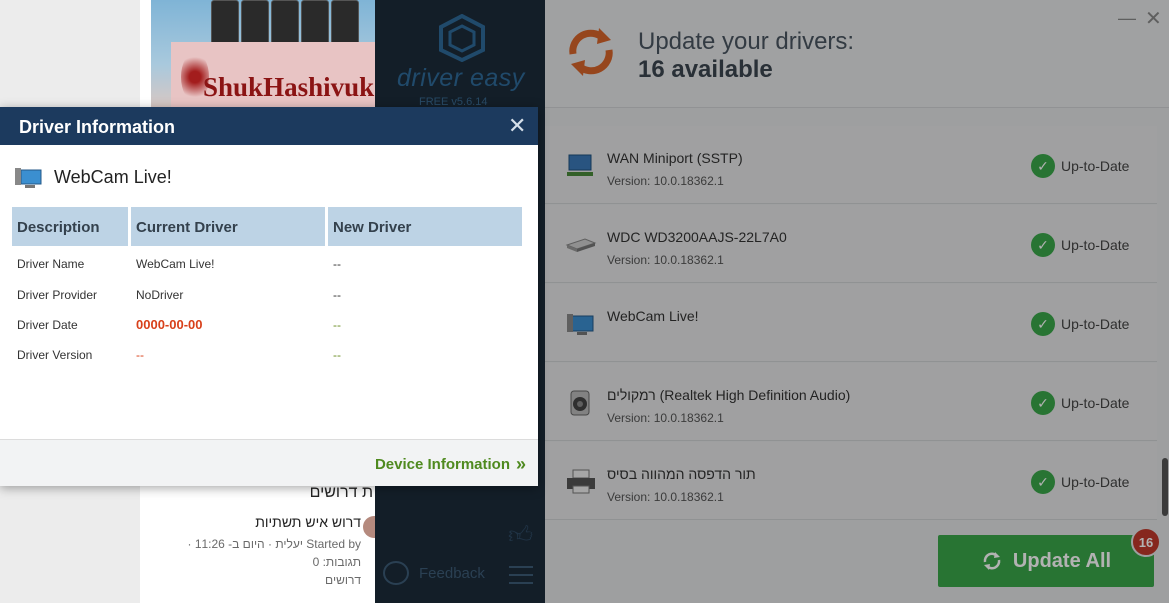 Image resolution: width=1169 pixels, height=603 pixels. I want to click on avatar, so click(369, 527).